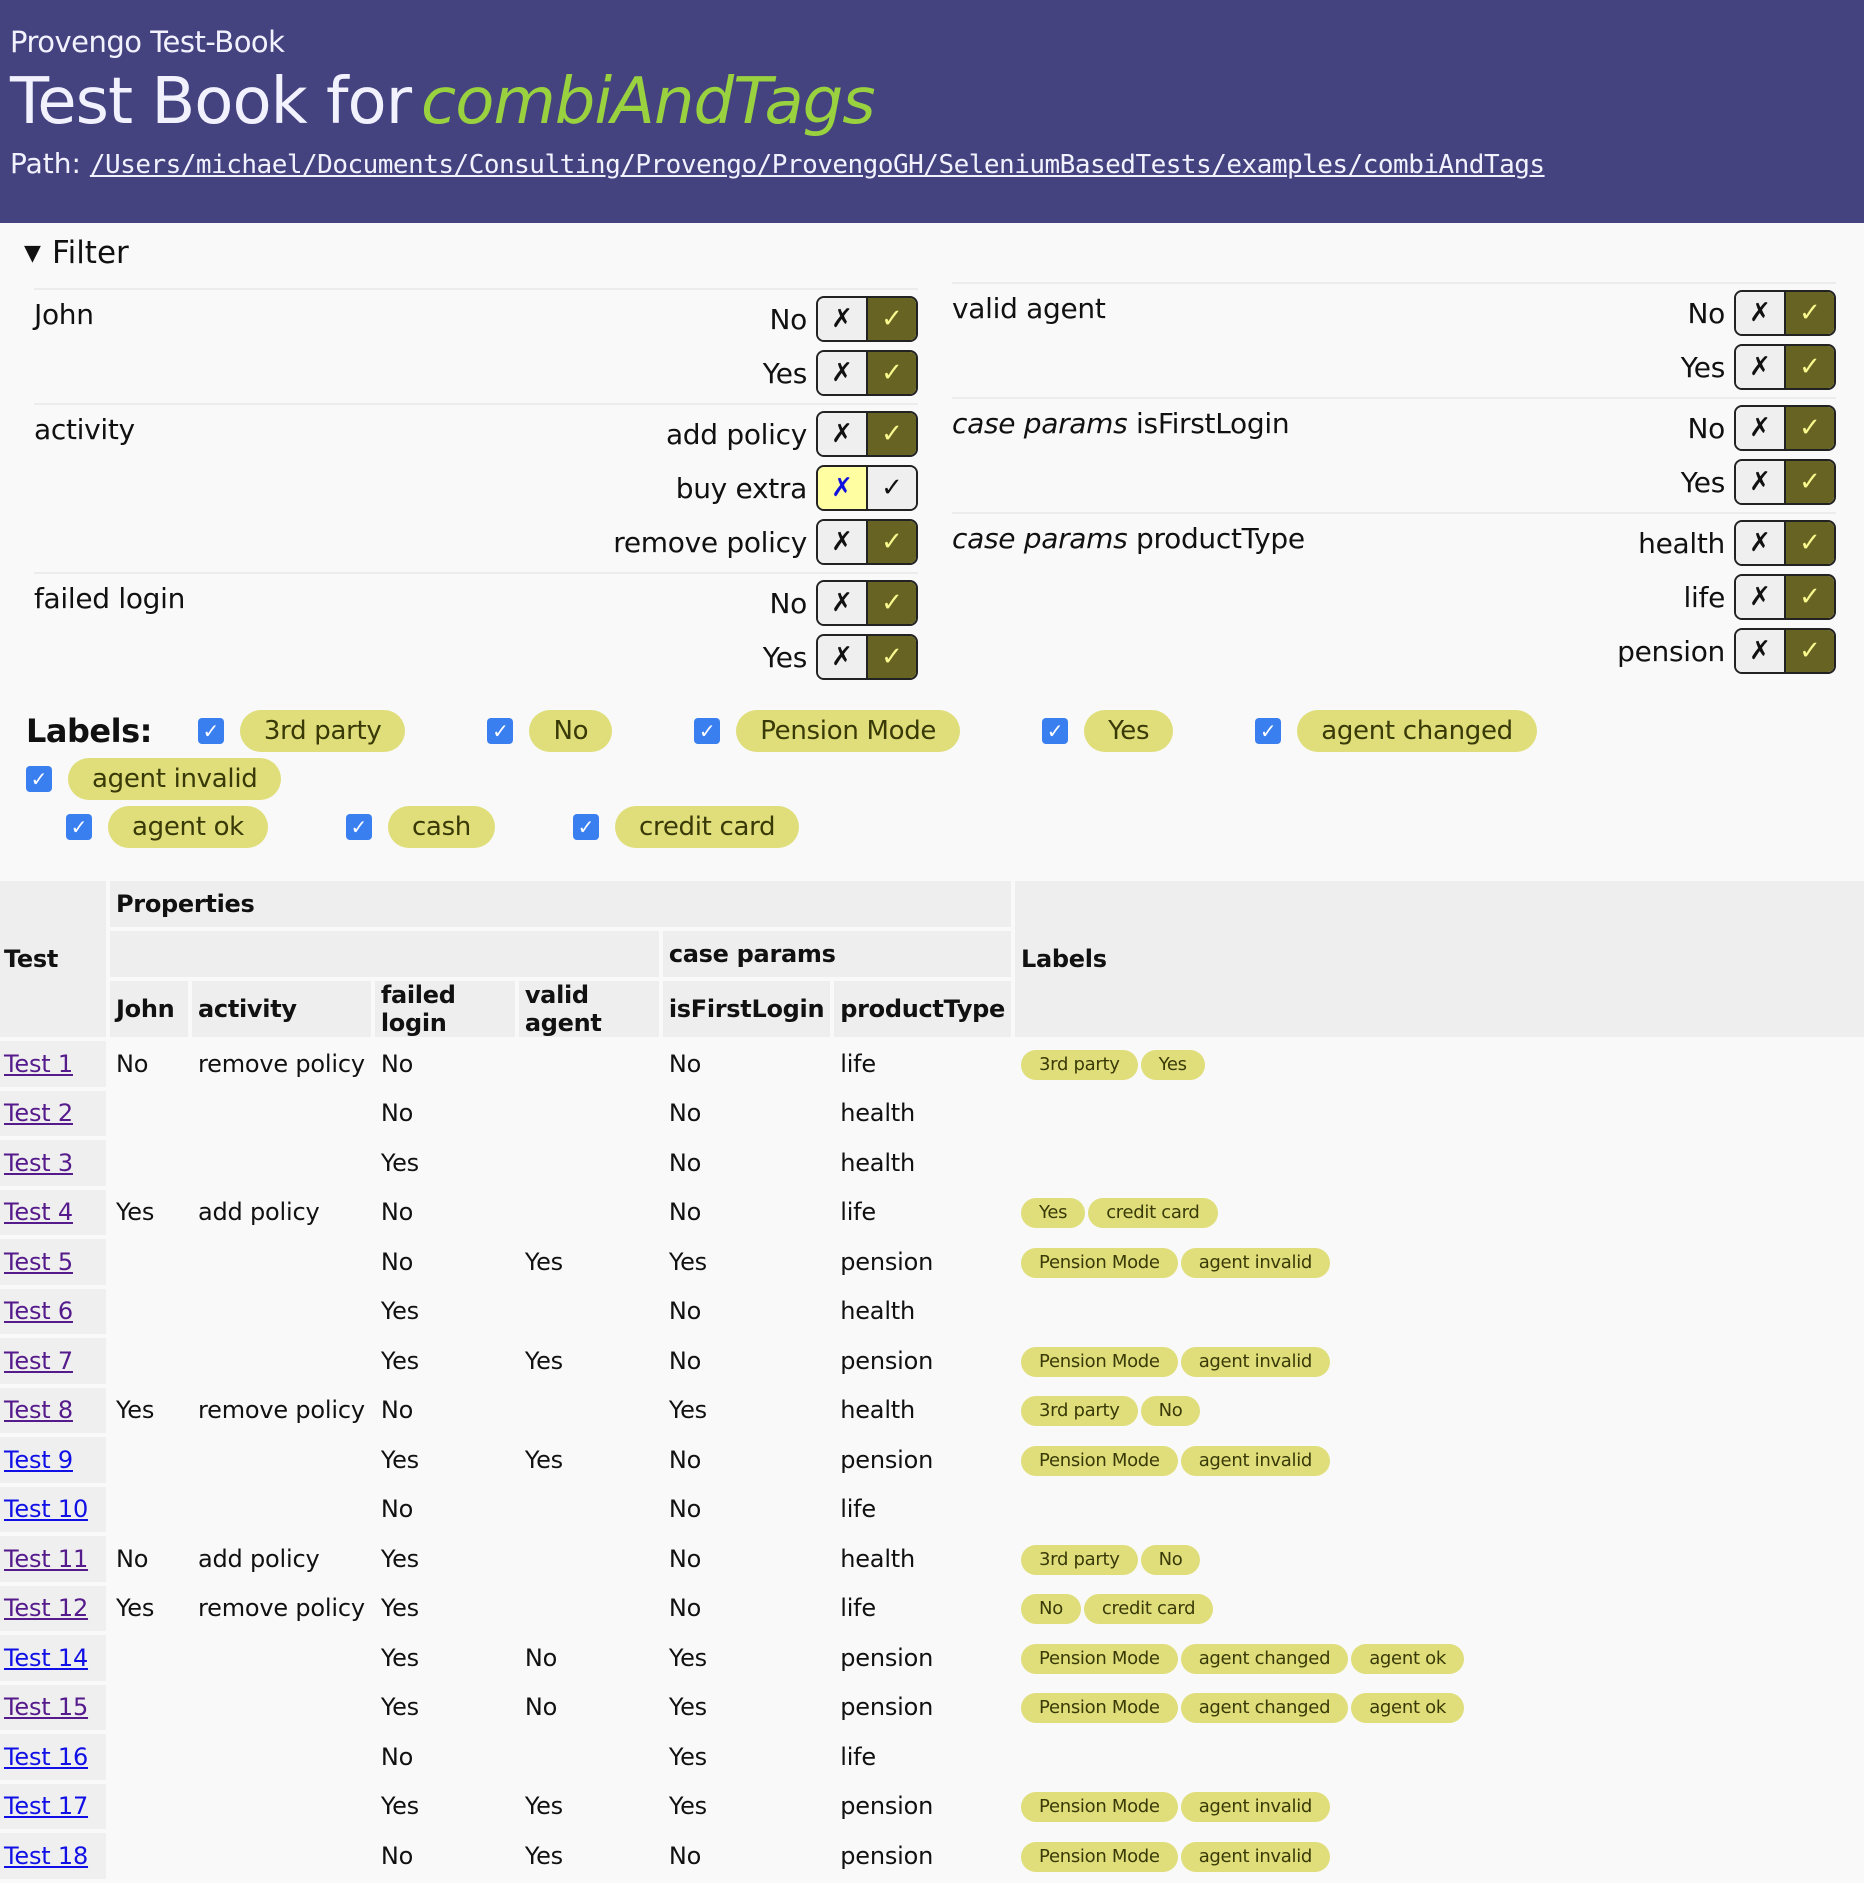  I want to click on test-link: Test 12, so click(46, 1608).